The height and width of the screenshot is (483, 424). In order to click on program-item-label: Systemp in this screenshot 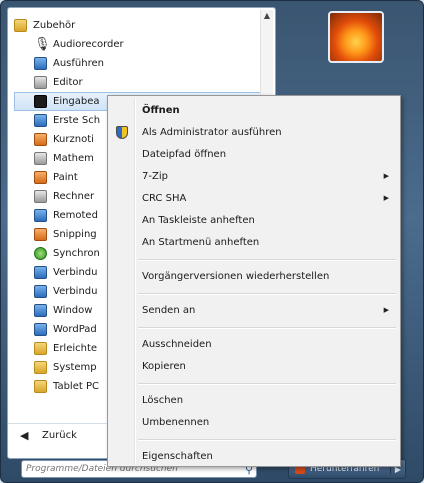, I will do `click(75, 367)`.